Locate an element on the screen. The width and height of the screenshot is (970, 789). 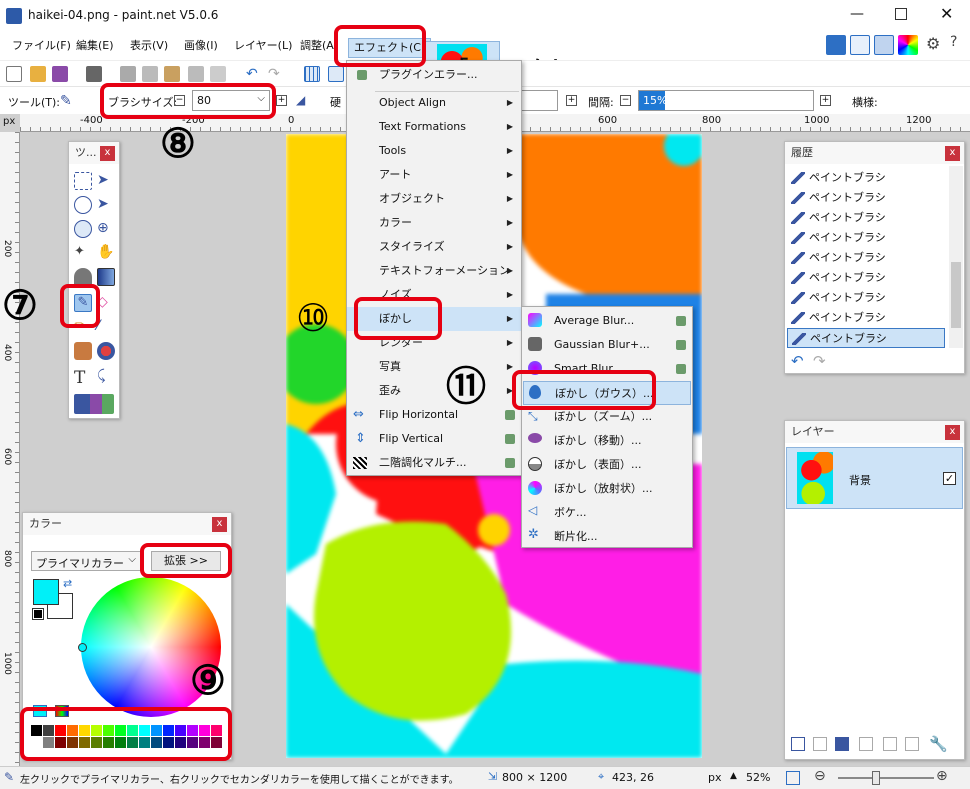
pan-tool-icon: ✋ is located at coordinates (106, 253).